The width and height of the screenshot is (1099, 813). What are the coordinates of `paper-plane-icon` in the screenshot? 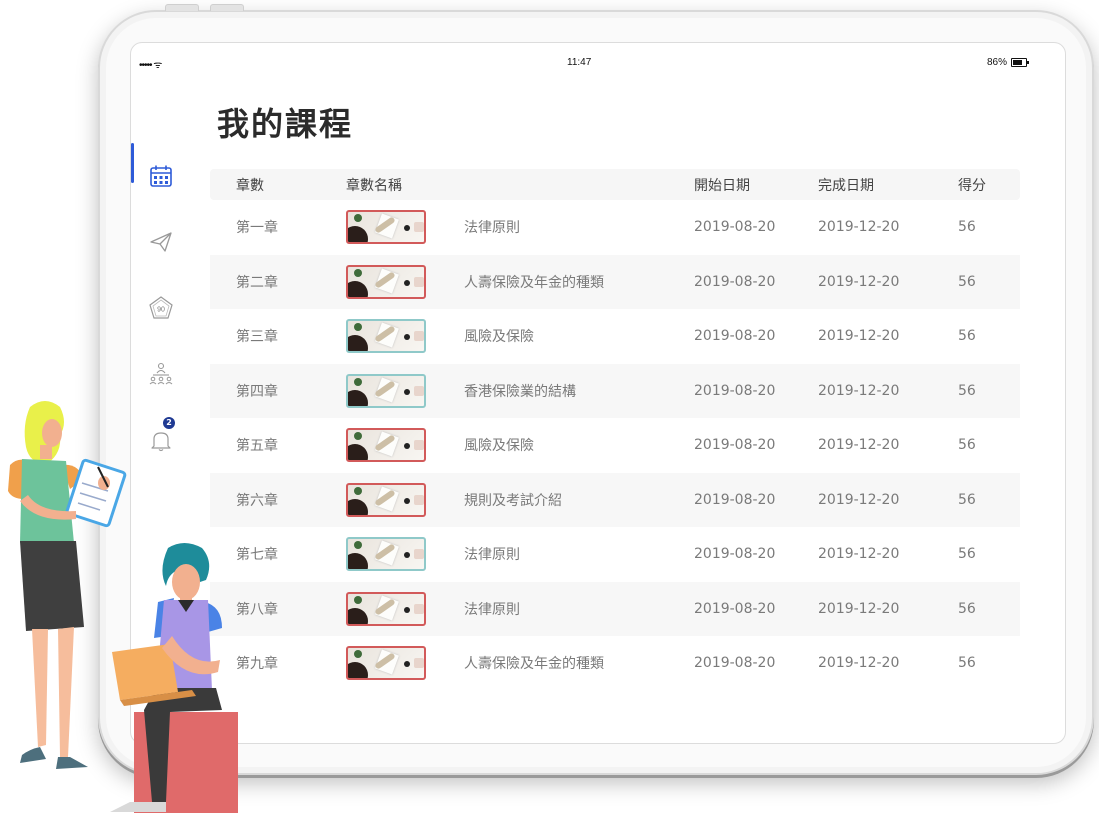 It's located at (161, 242).